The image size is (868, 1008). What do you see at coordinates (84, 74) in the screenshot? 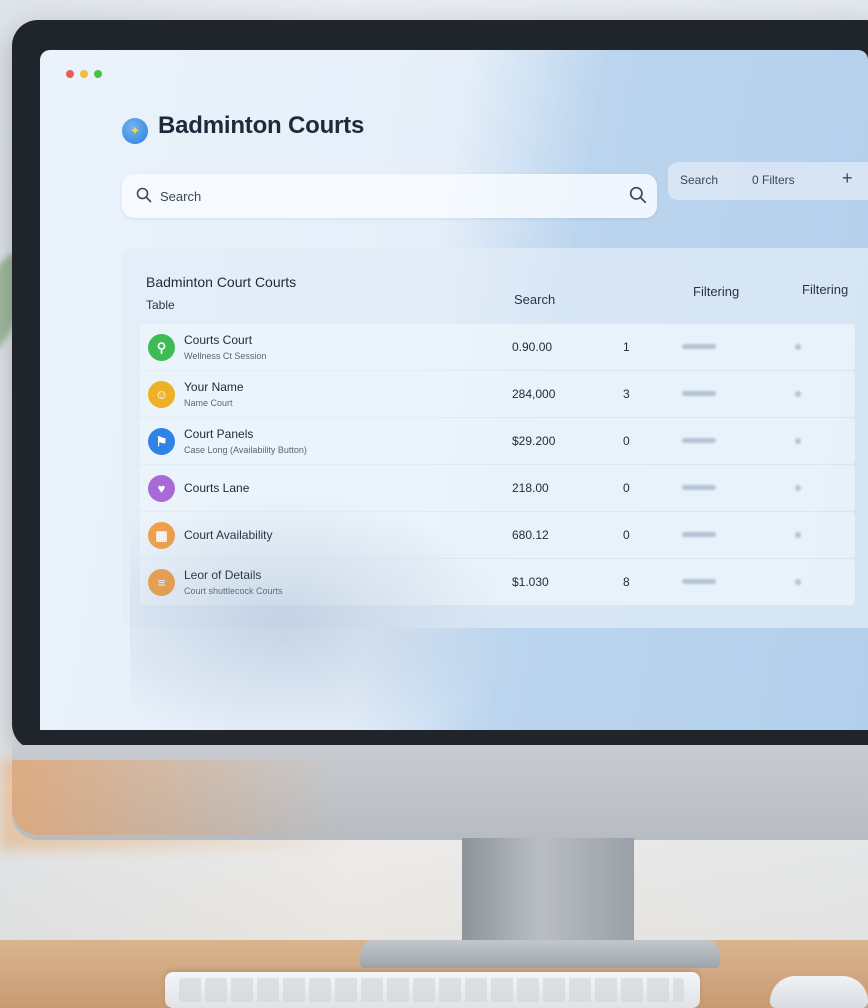
I see `minimize-window-button` at bounding box center [84, 74].